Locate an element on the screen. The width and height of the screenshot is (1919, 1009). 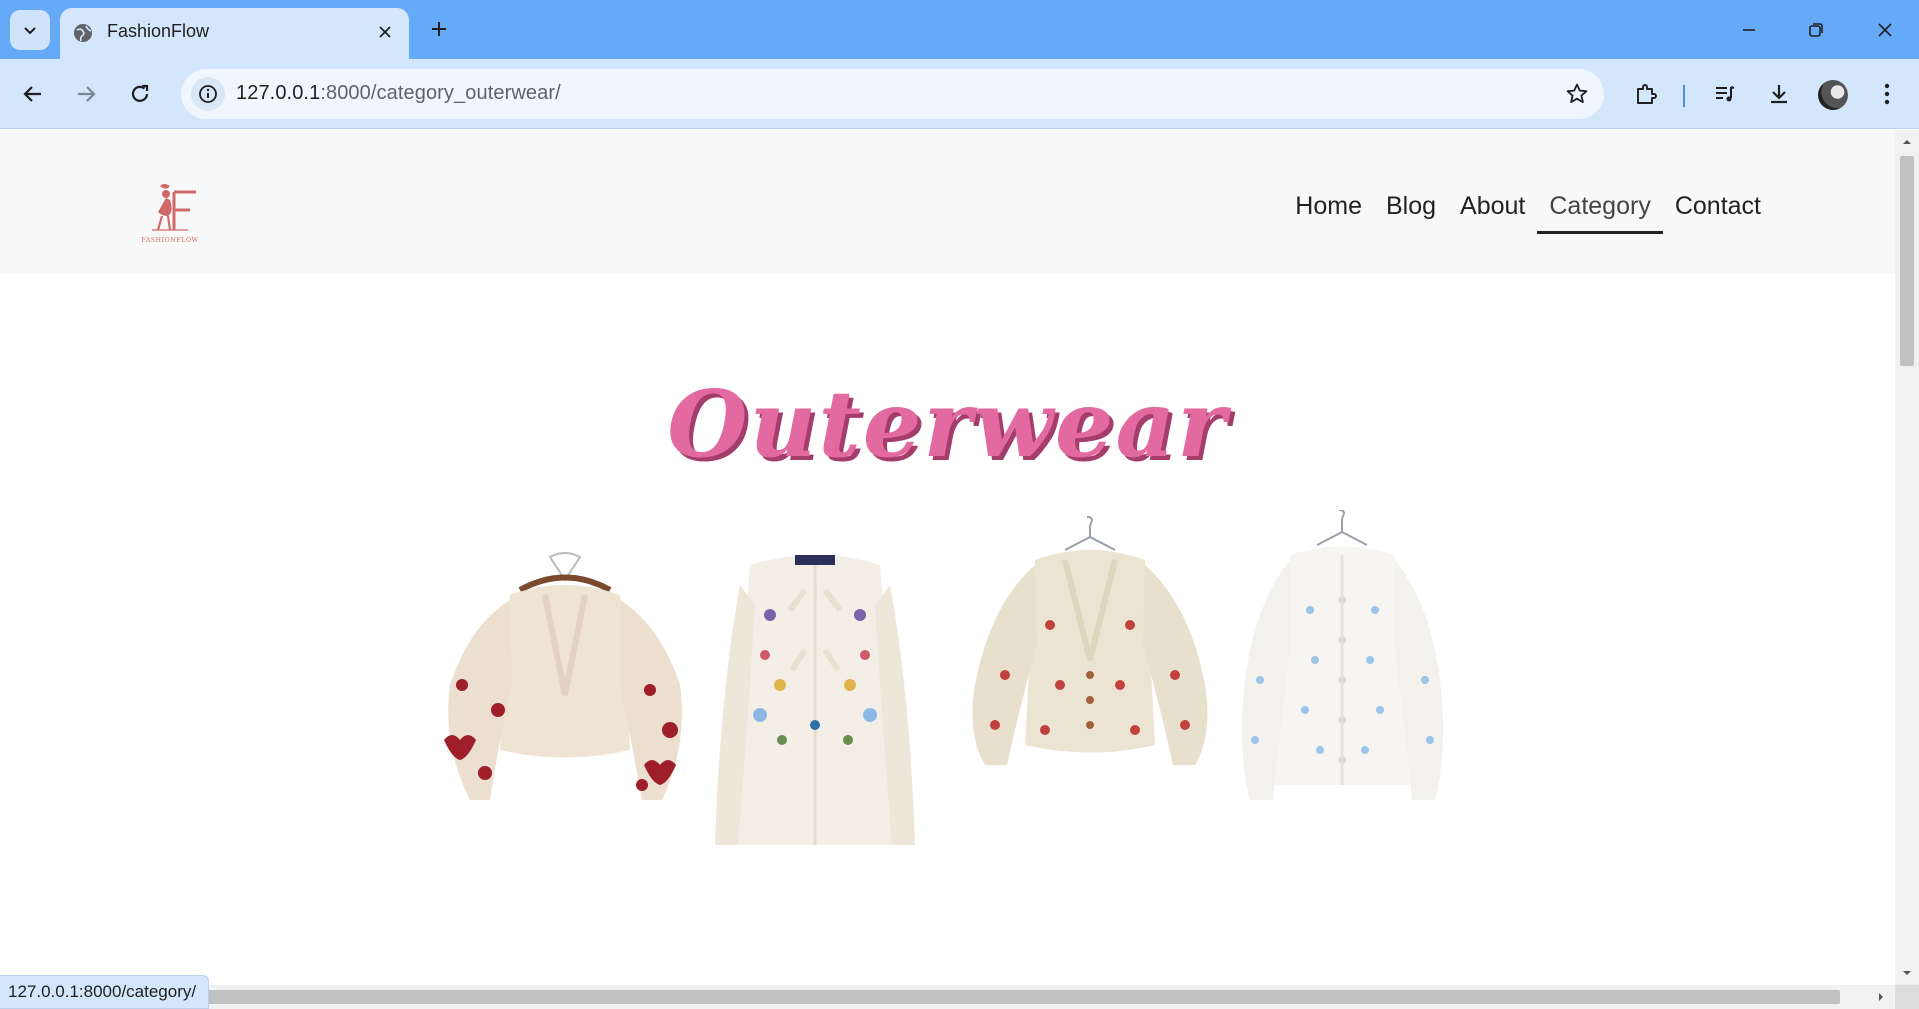
product-image-1: cream cardigan with red hearts is located at coordinates (565, 695).